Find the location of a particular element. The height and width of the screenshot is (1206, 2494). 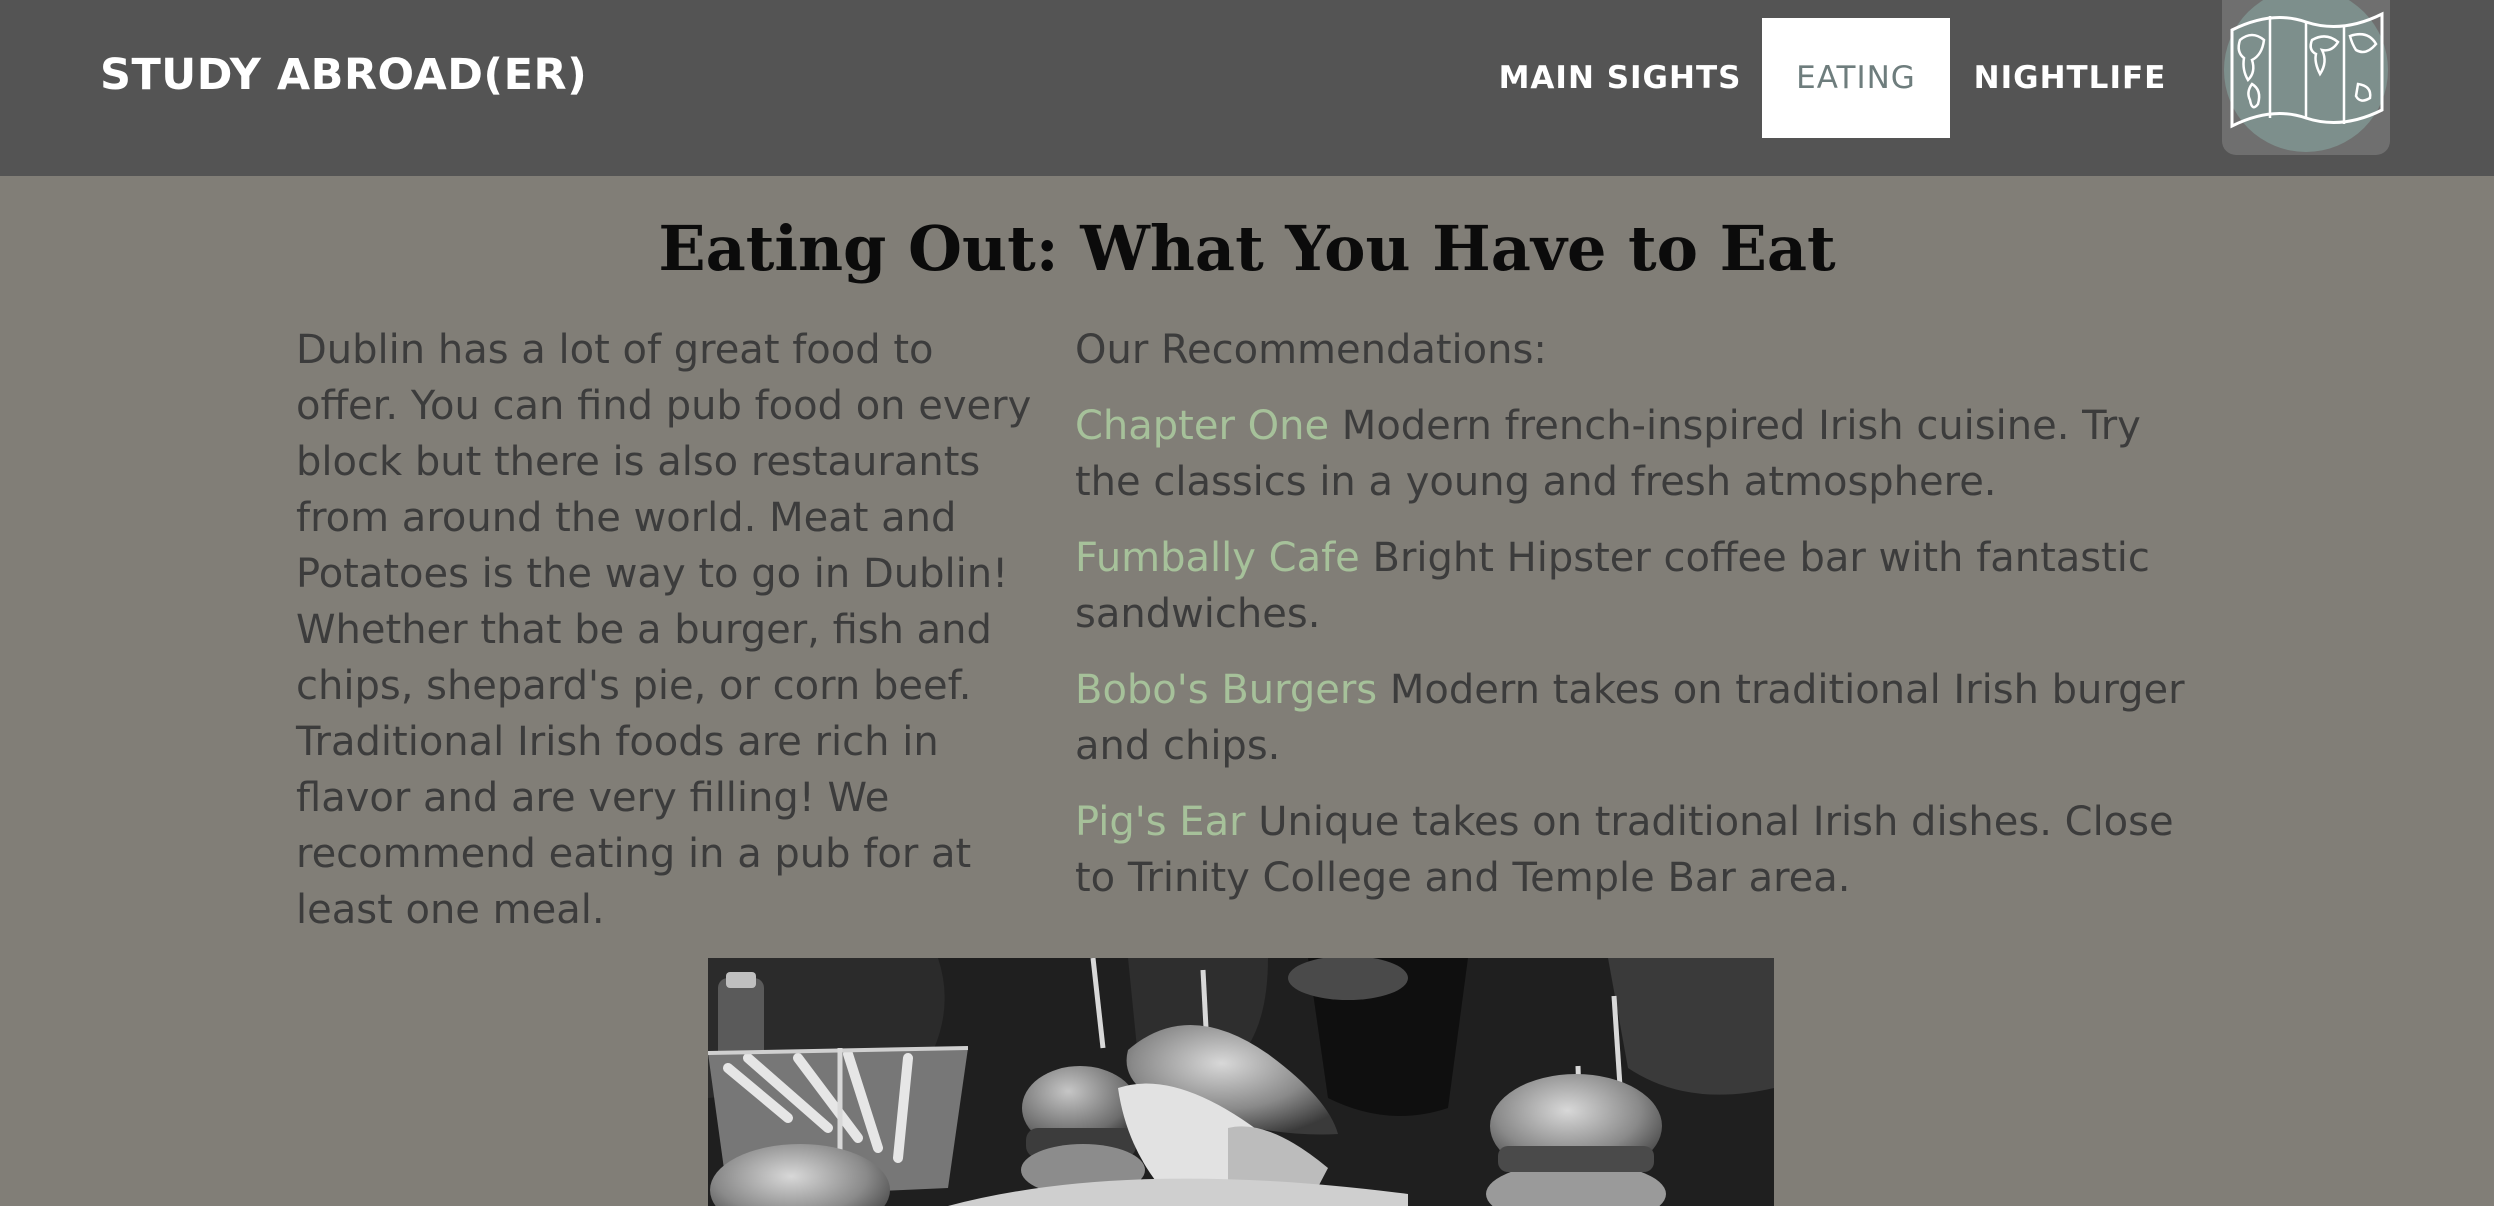

page-title: Eating Out: What You Have to Eat is located at coordinates (1247, 248).